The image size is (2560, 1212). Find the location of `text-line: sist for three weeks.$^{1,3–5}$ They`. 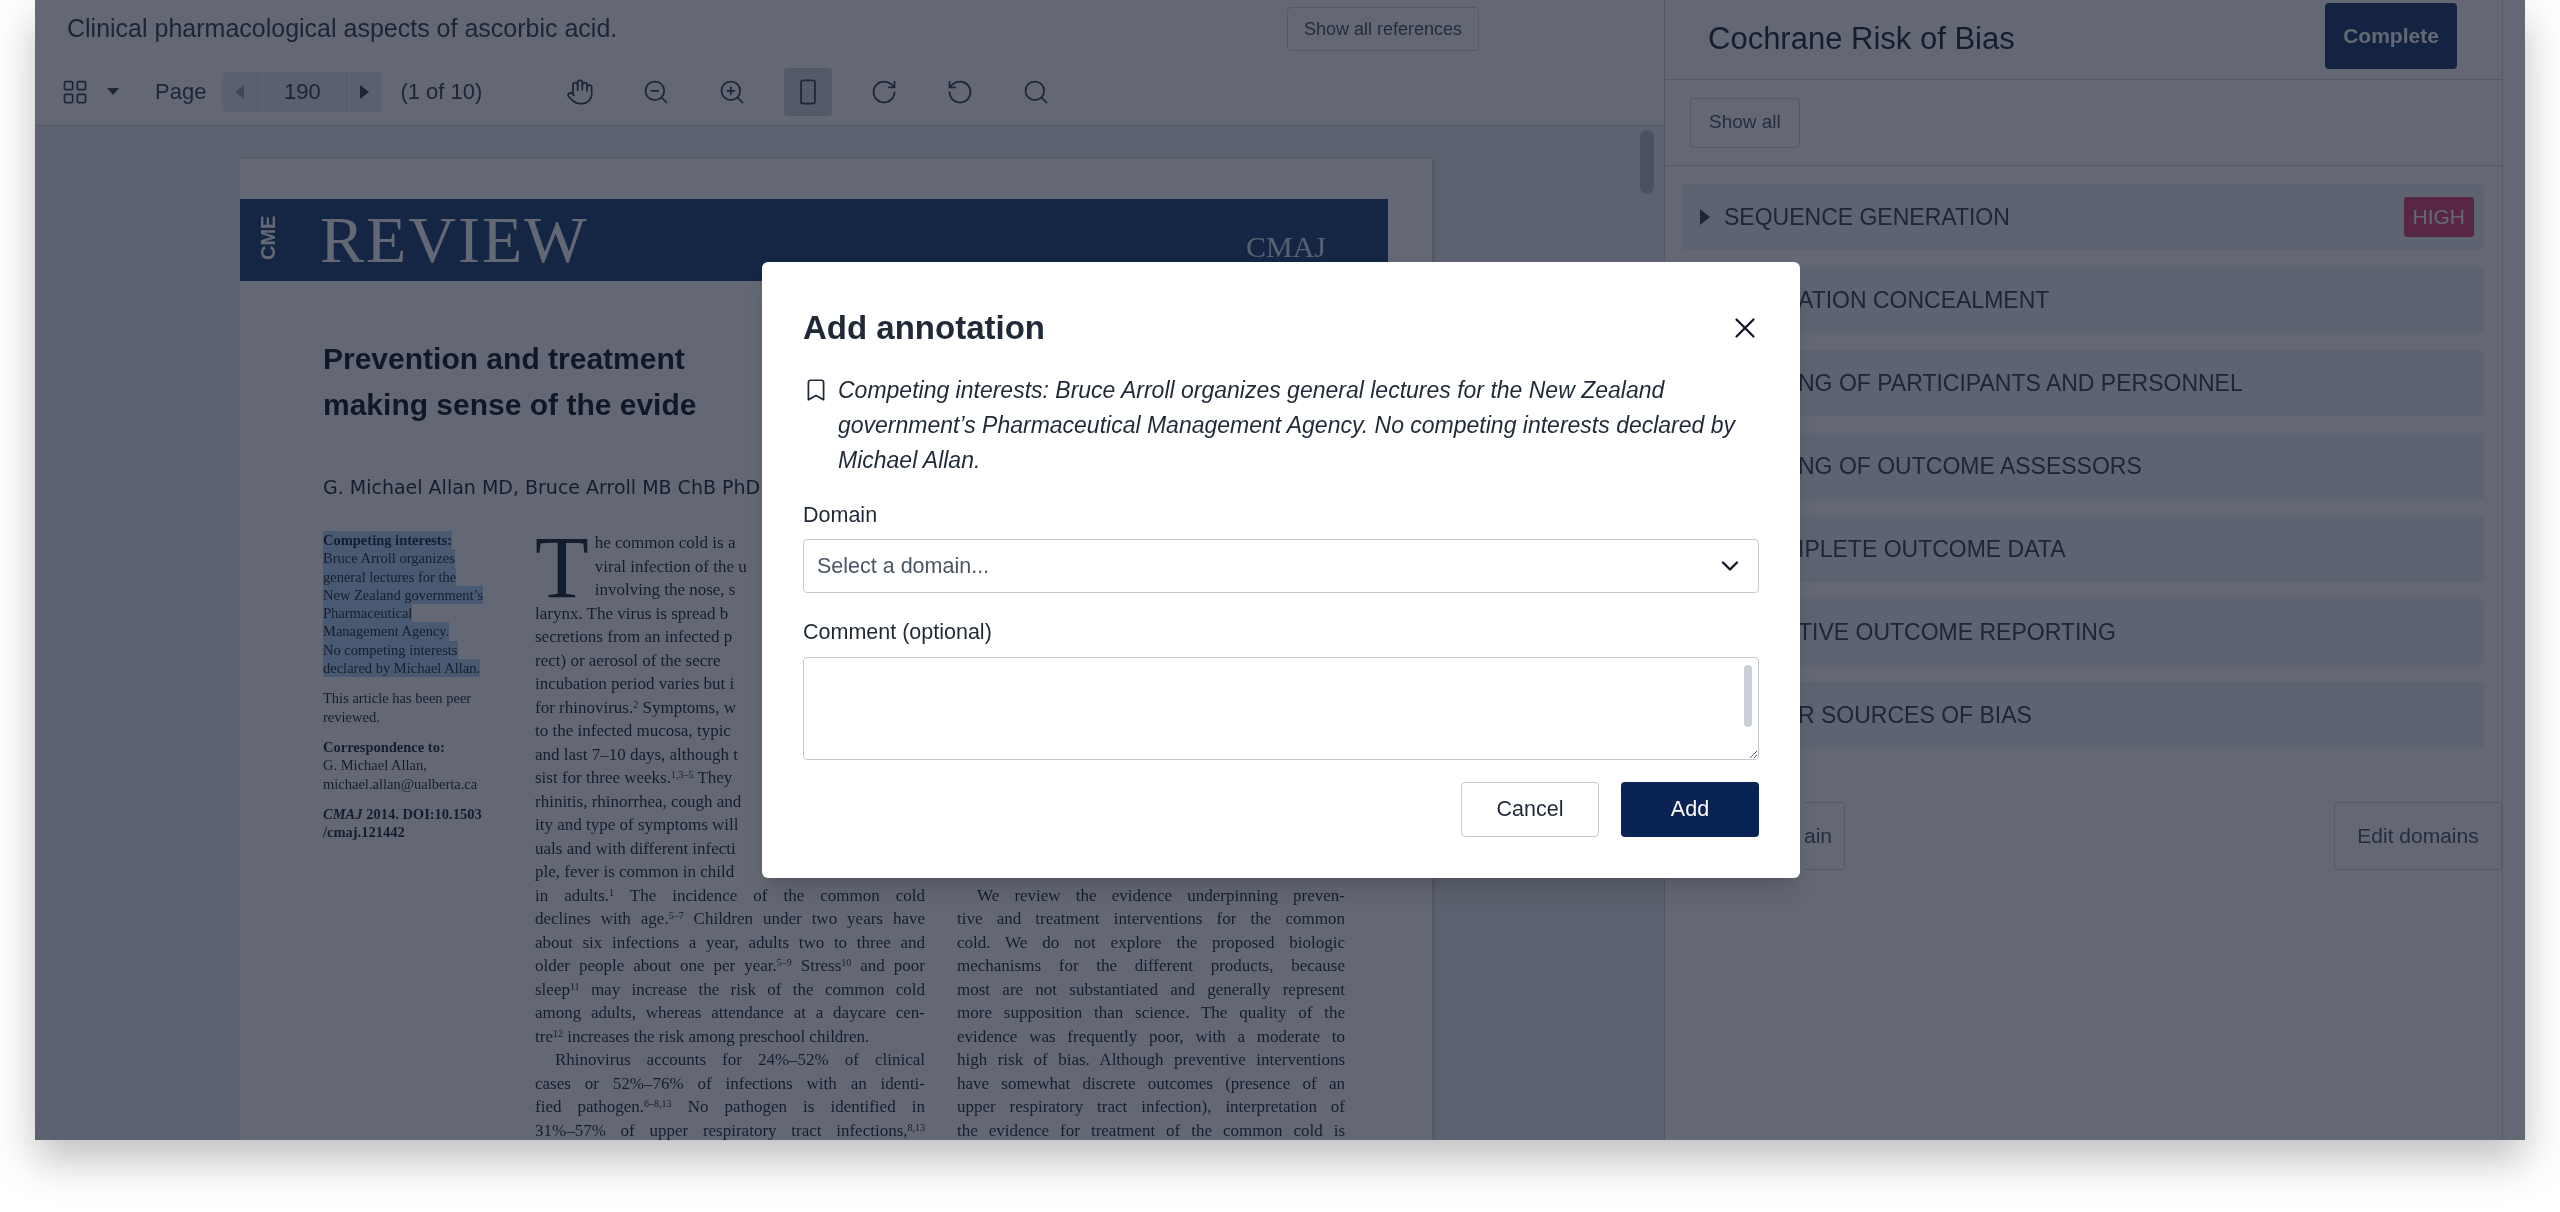

text-line: sist for three weeks.$^{1,3–5}$ They is located at coordinates (634, 778).